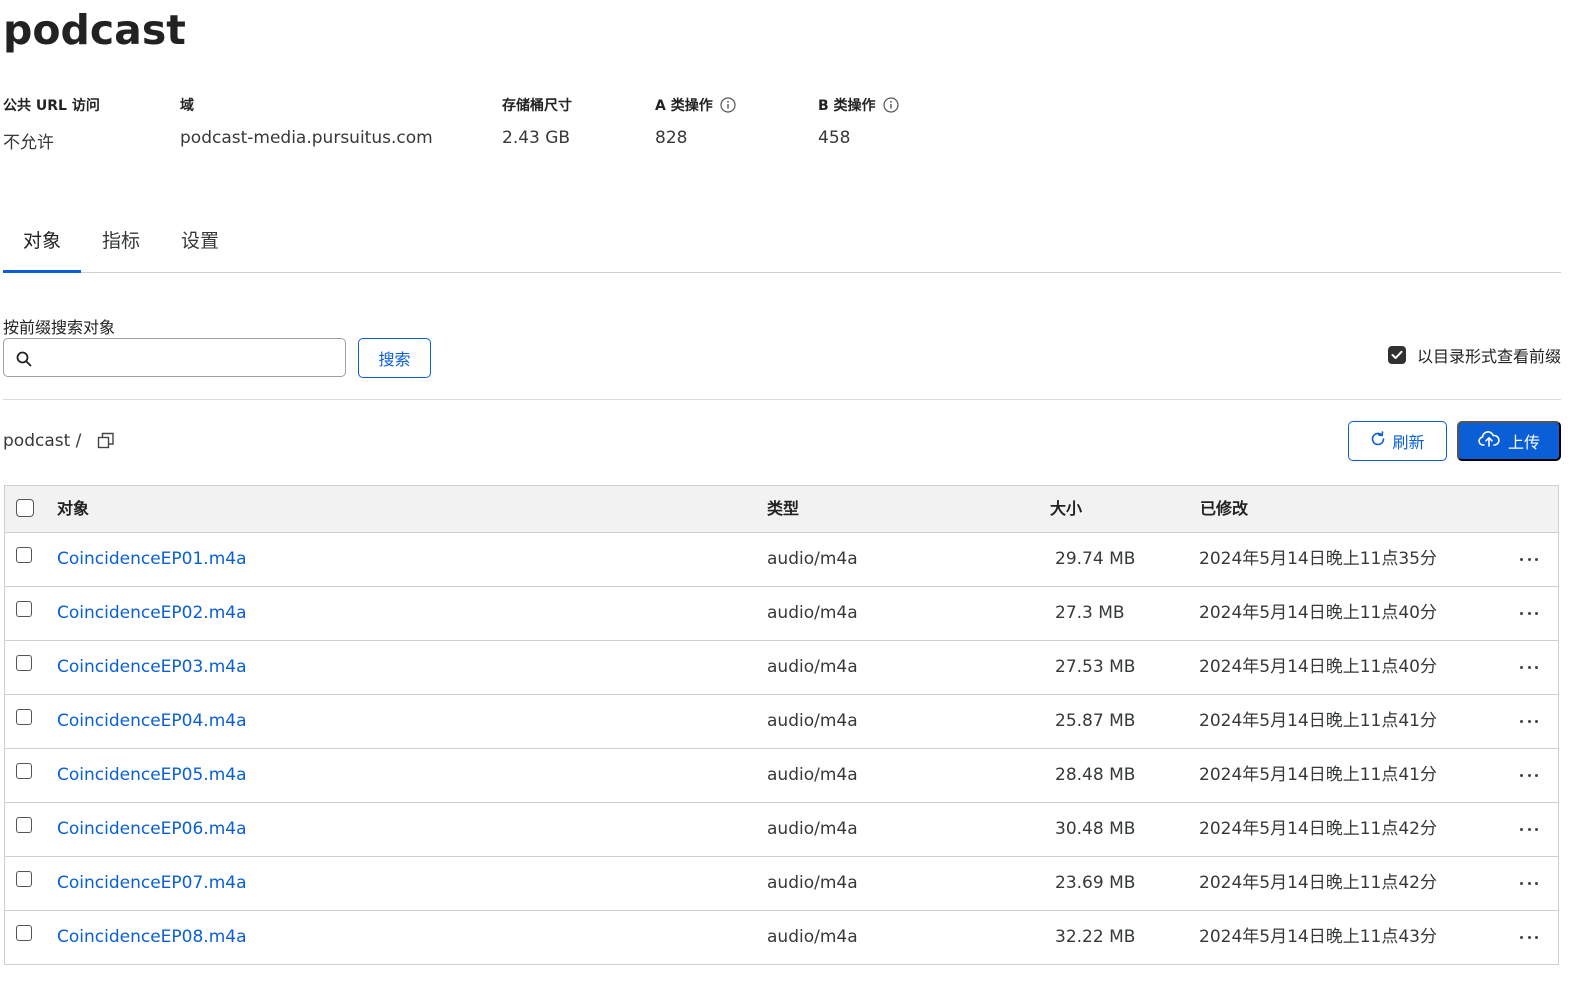 The image size is (1577, 982). Describe the element at coordinates (1090, 613) in the screenshot. I see `object-size: 27.3 MB` at that location.